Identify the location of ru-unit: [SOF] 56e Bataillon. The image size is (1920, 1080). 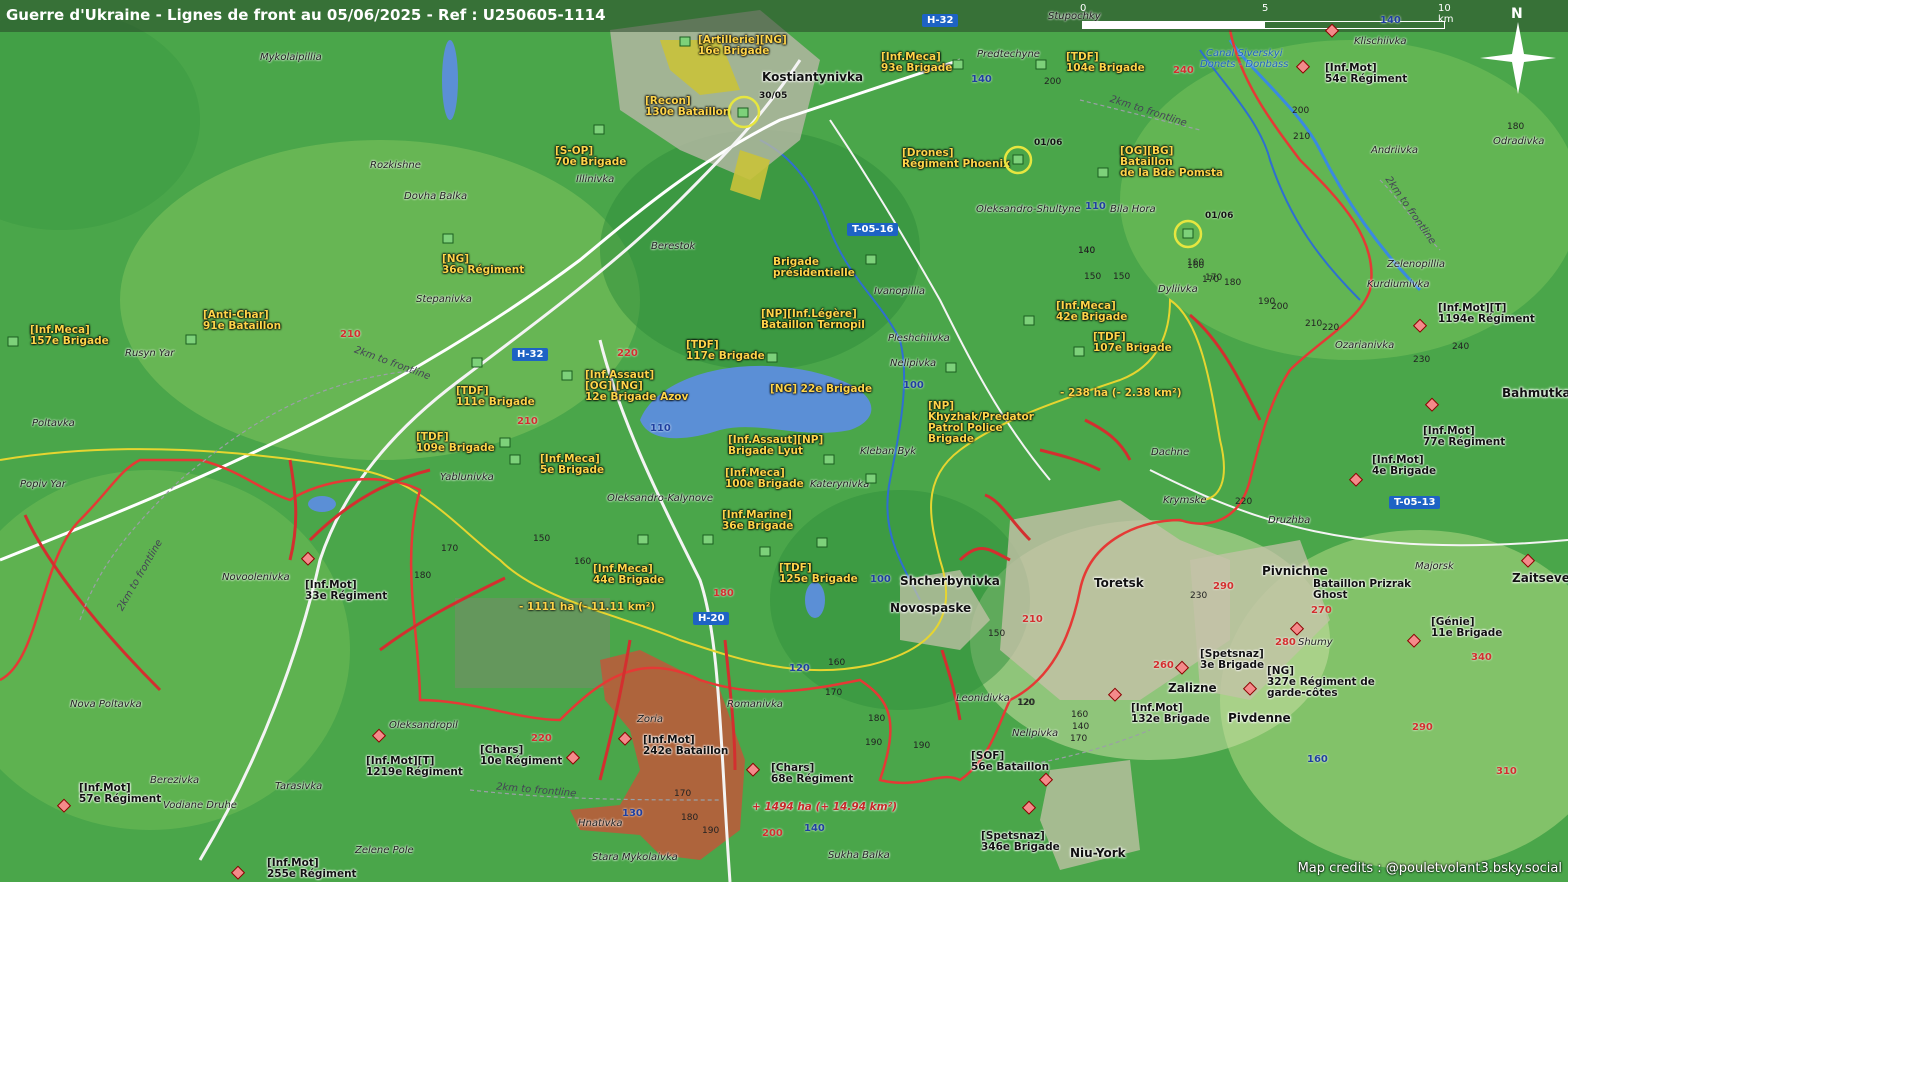
(1010, 762).